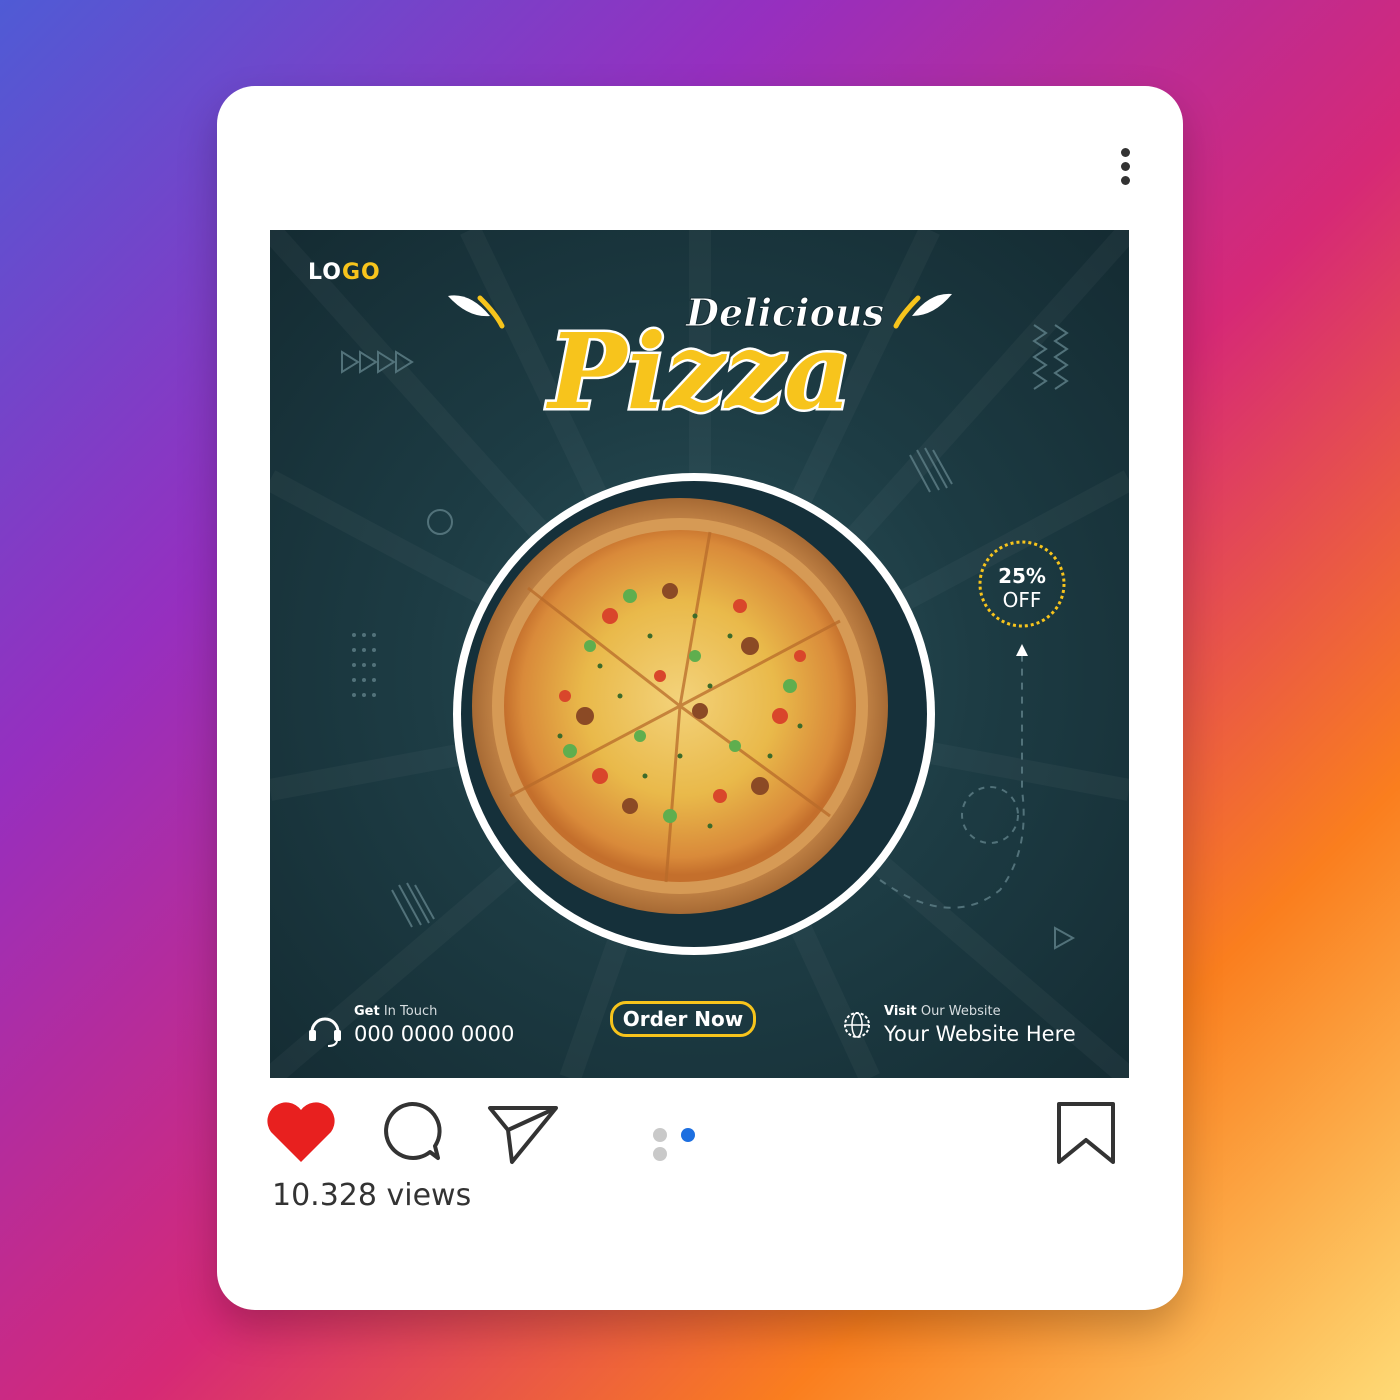 The image size is (1400, 1400). I want to click on discount-badge: 25% OFF, so click(1022, 588).